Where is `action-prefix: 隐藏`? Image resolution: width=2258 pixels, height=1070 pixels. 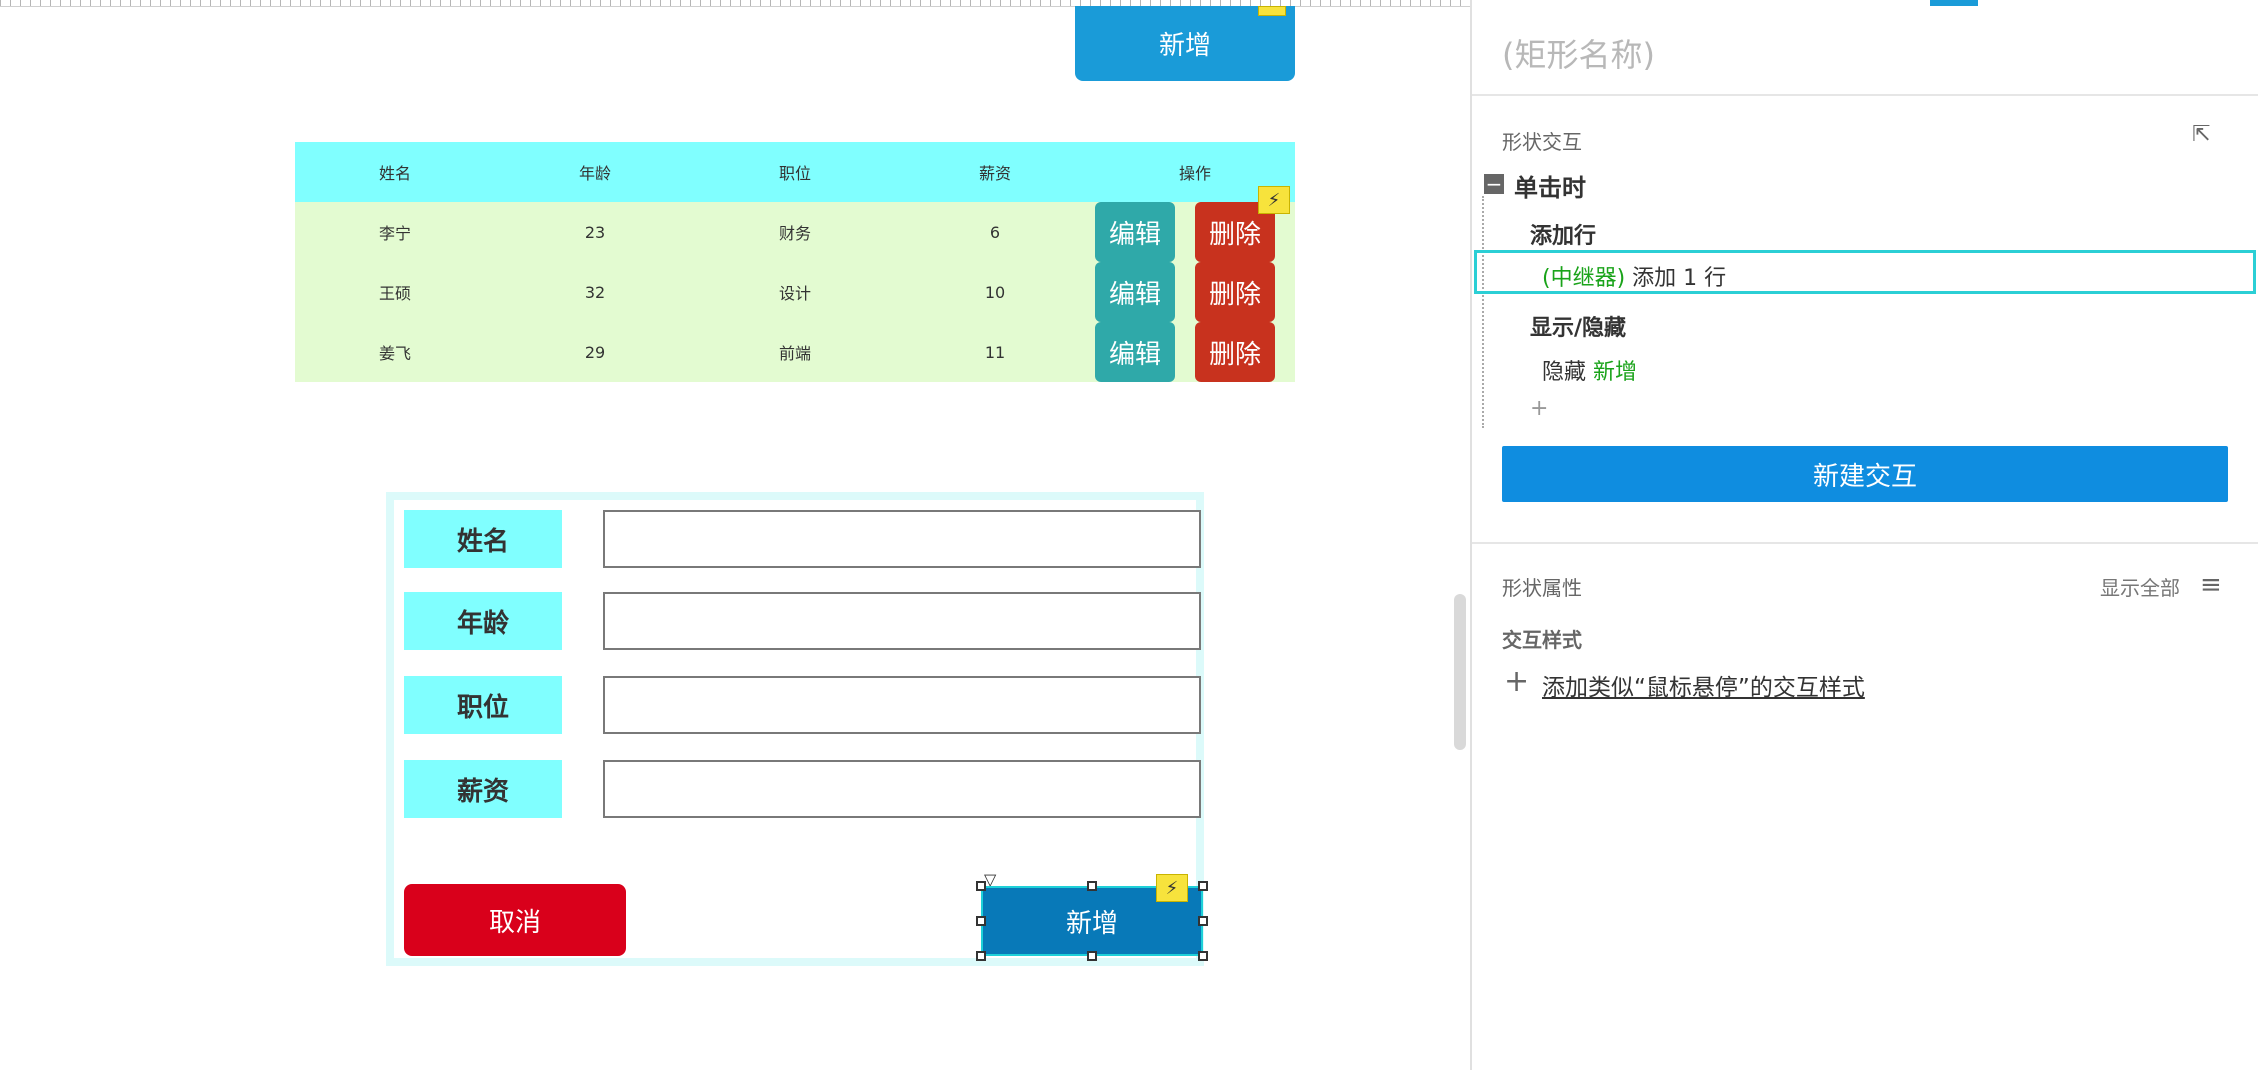 action-prefix: 隐藏 is located at coordinates (1567, 372).